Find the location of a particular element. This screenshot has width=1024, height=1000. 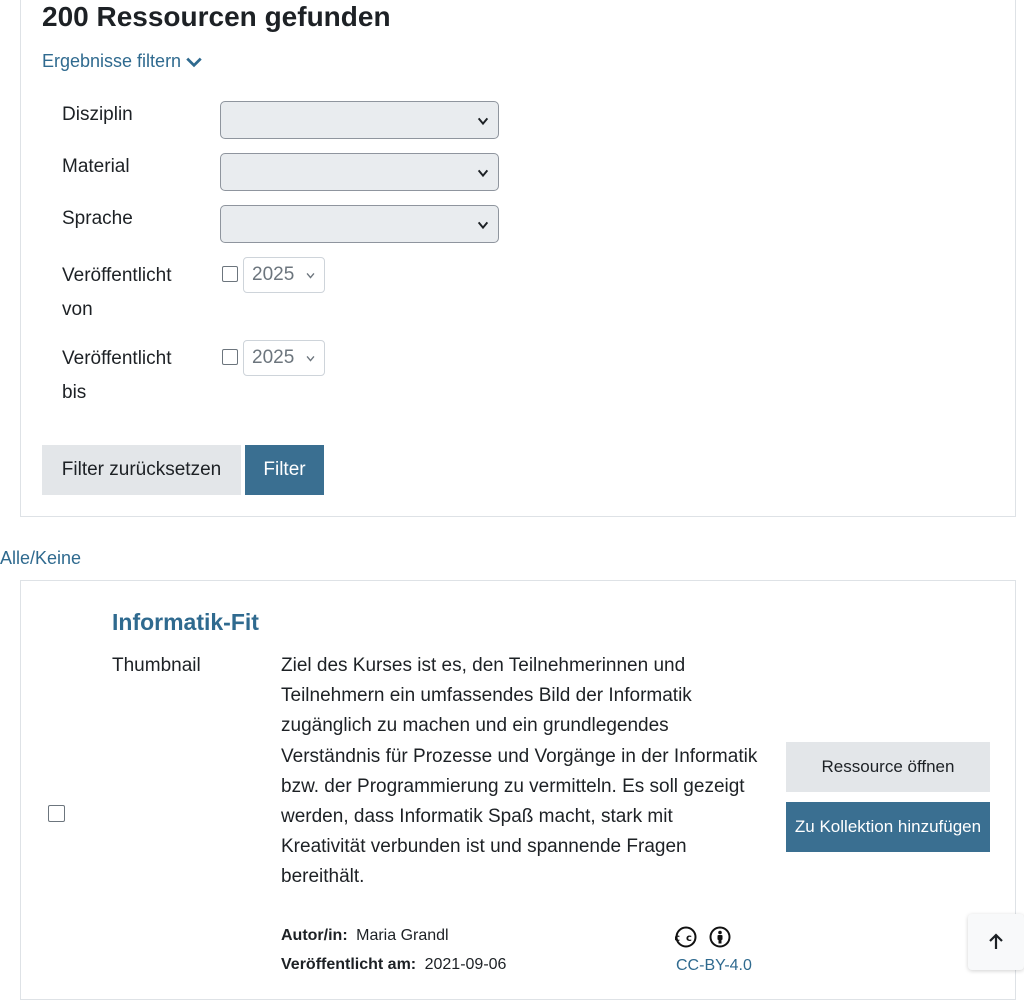

results-count-title: 200 Ressourcen gefunden is located at coordinates (216, 16).